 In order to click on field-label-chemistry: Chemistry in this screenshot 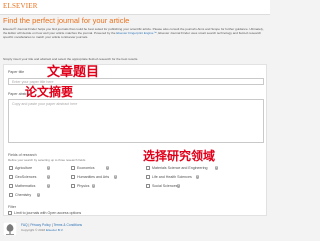, I will do `click(23, 195)`.